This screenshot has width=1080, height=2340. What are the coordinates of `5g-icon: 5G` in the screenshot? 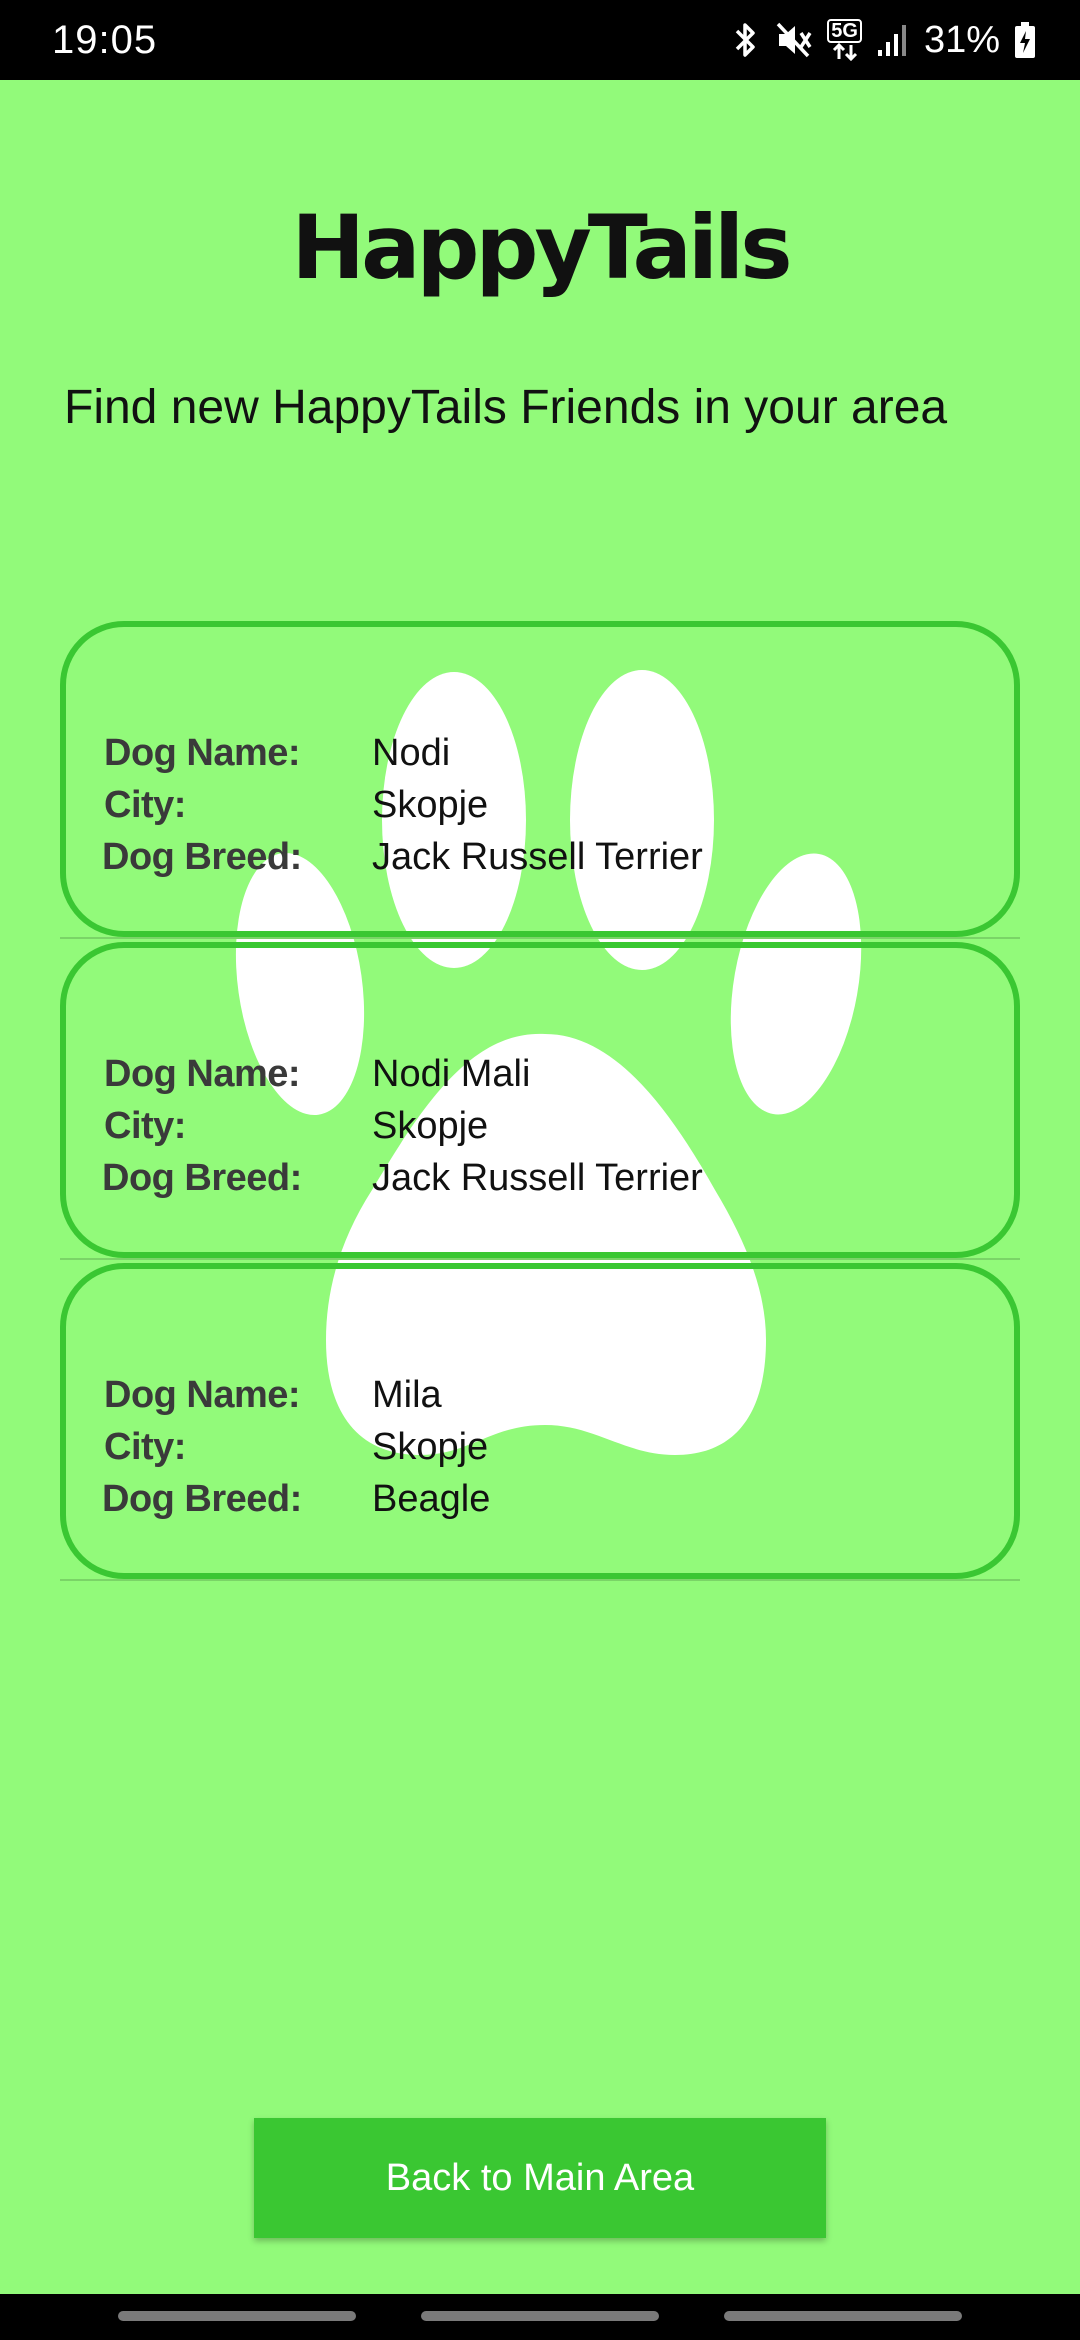 It's located at (844, 40).